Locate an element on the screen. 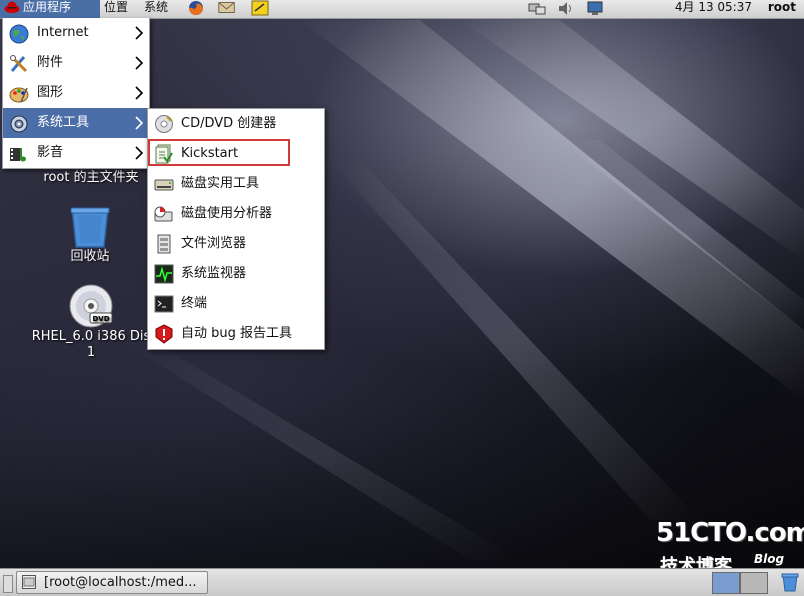  submenu-item-label: 自动 bug 报告工具 is located at coordinates (237, 333).